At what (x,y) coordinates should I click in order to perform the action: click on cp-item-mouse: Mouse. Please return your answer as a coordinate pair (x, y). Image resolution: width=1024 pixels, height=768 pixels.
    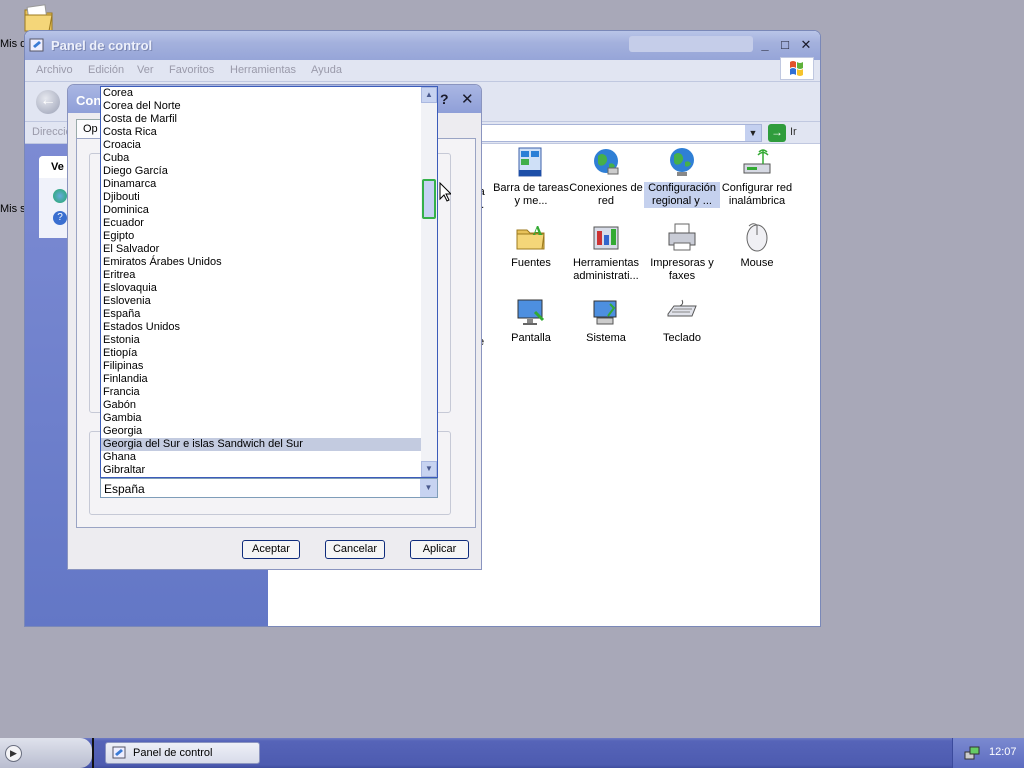
    Looking at the image, I should click on (757, 245).